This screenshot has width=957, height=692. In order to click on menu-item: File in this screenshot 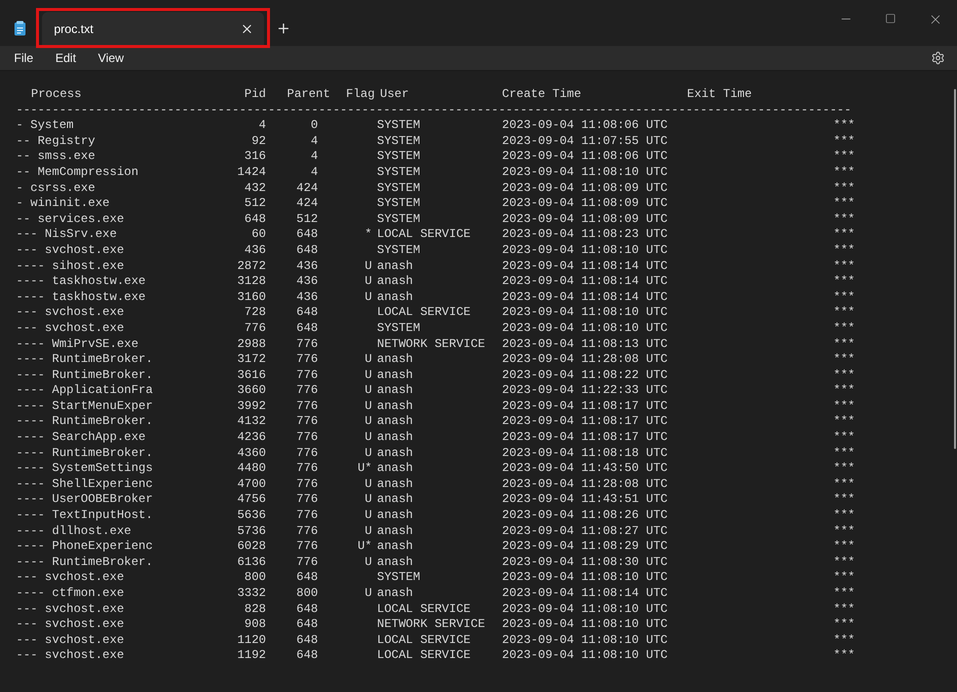, I will do `click(24, 58)`.